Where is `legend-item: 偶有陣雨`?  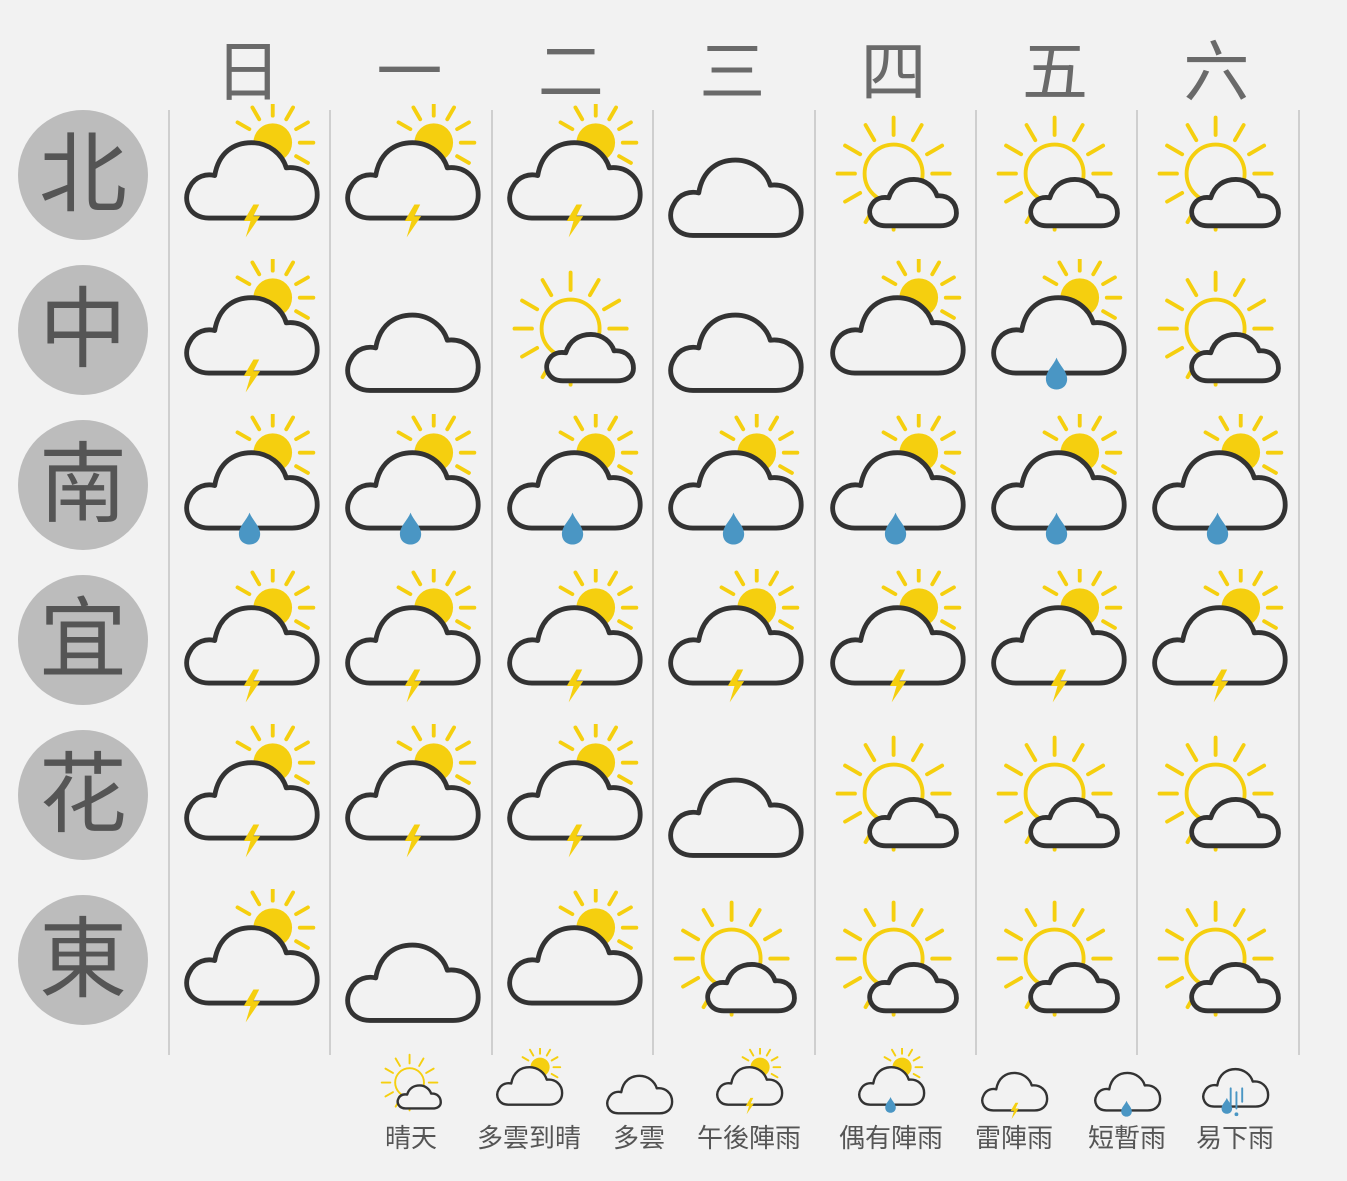 legend-item: 偶有陣雨 is located at coordinates (891, 1102).